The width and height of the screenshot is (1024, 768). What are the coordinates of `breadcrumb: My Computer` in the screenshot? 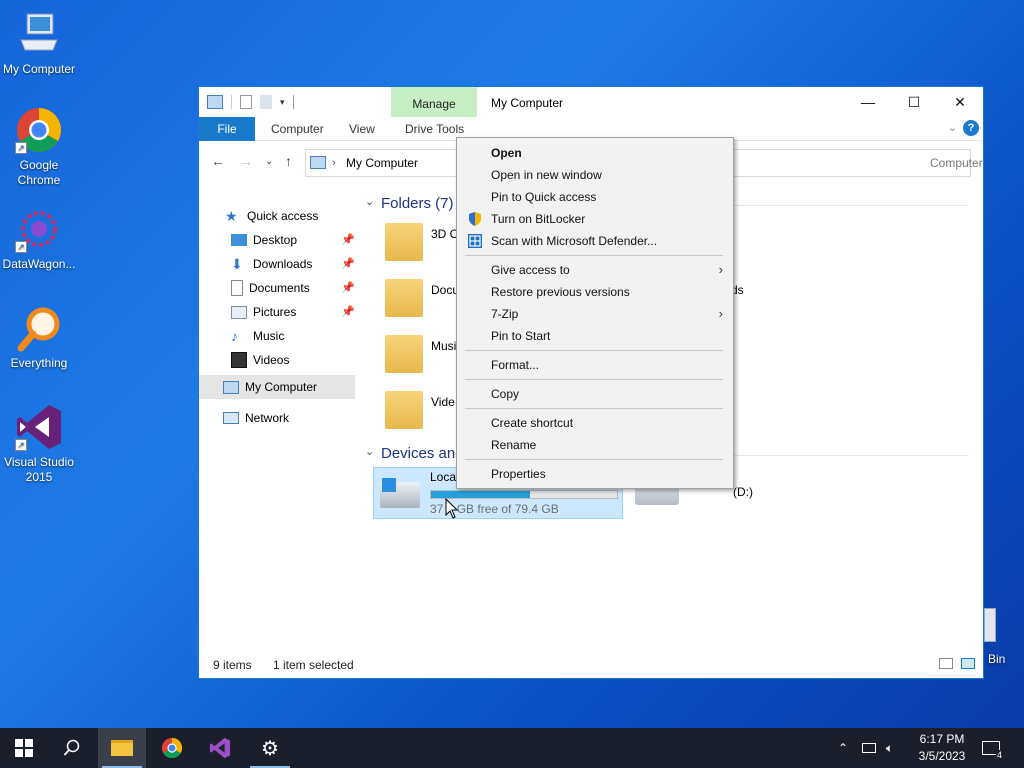 It's located at (382, 163).